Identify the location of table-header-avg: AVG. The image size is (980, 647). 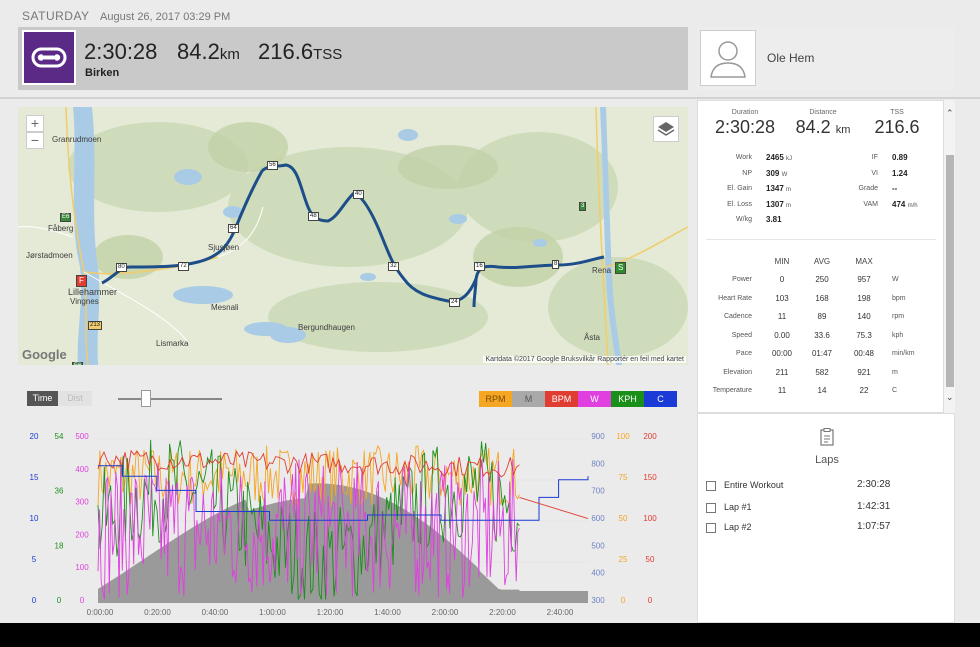
(822, 261).